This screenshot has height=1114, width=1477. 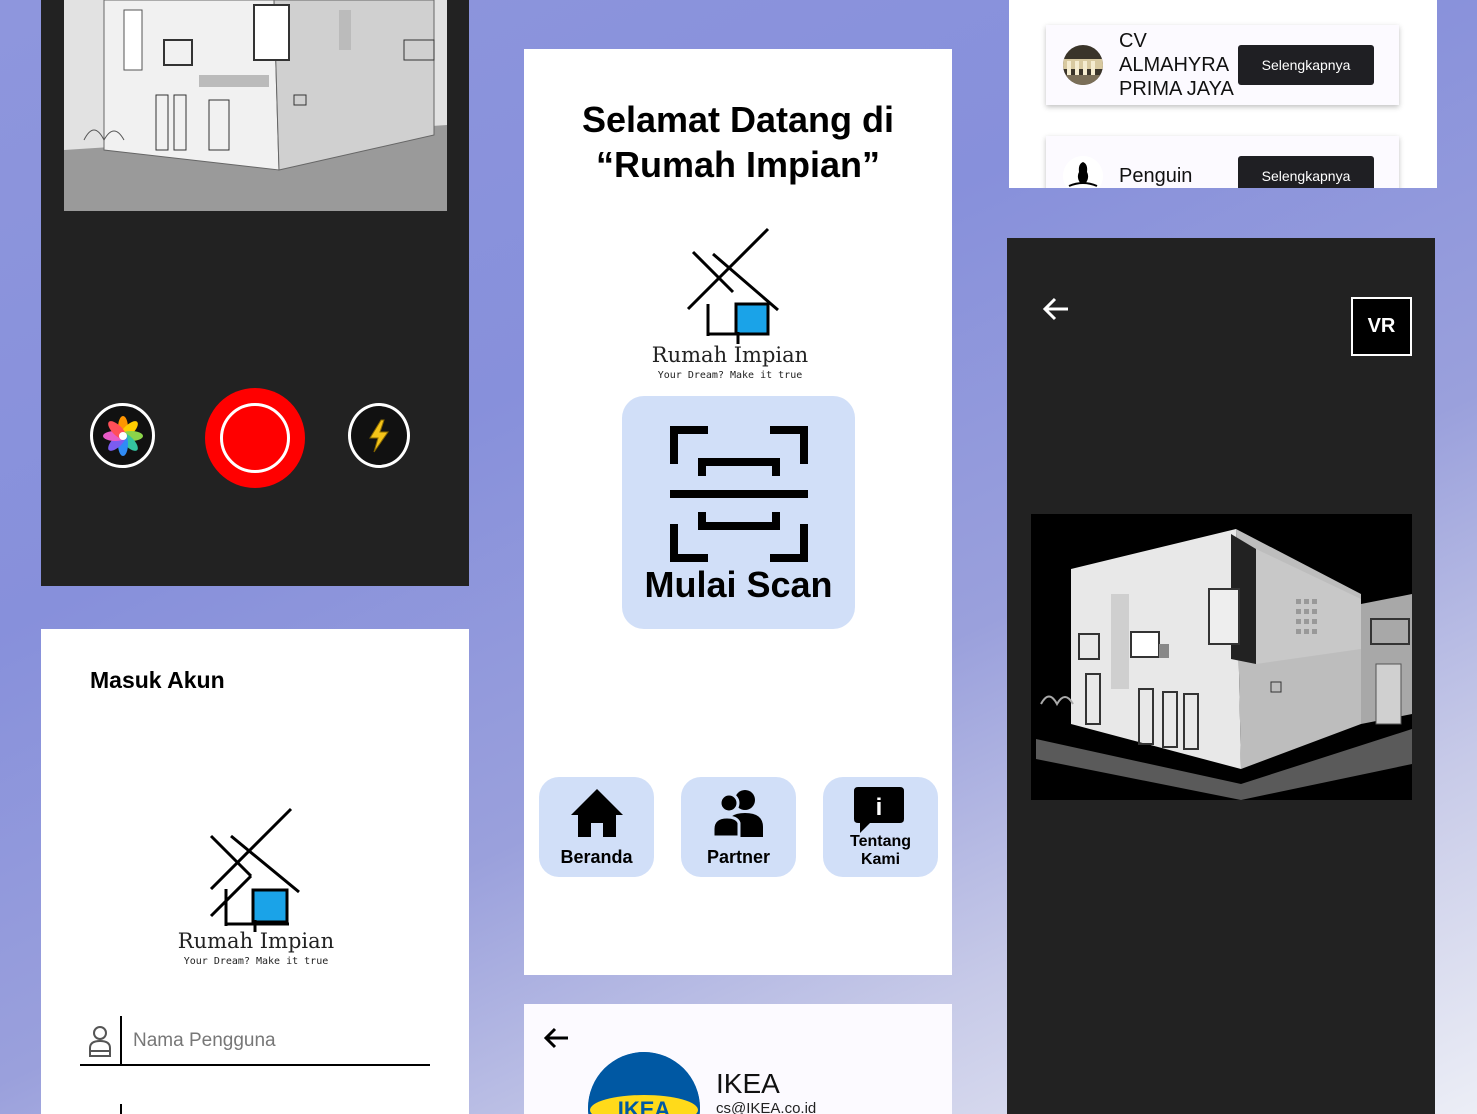 I want to click on scan-icon, so click(x=739, y=494).